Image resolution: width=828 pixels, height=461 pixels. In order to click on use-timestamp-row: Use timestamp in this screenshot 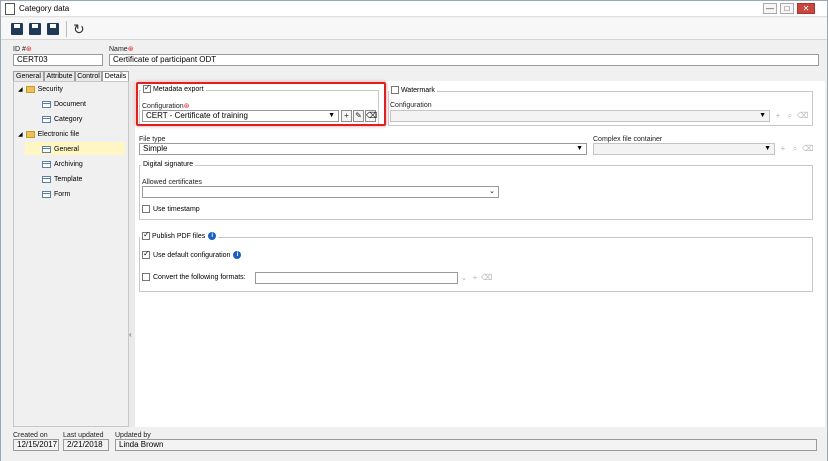, I will do `click(171, 210)`.